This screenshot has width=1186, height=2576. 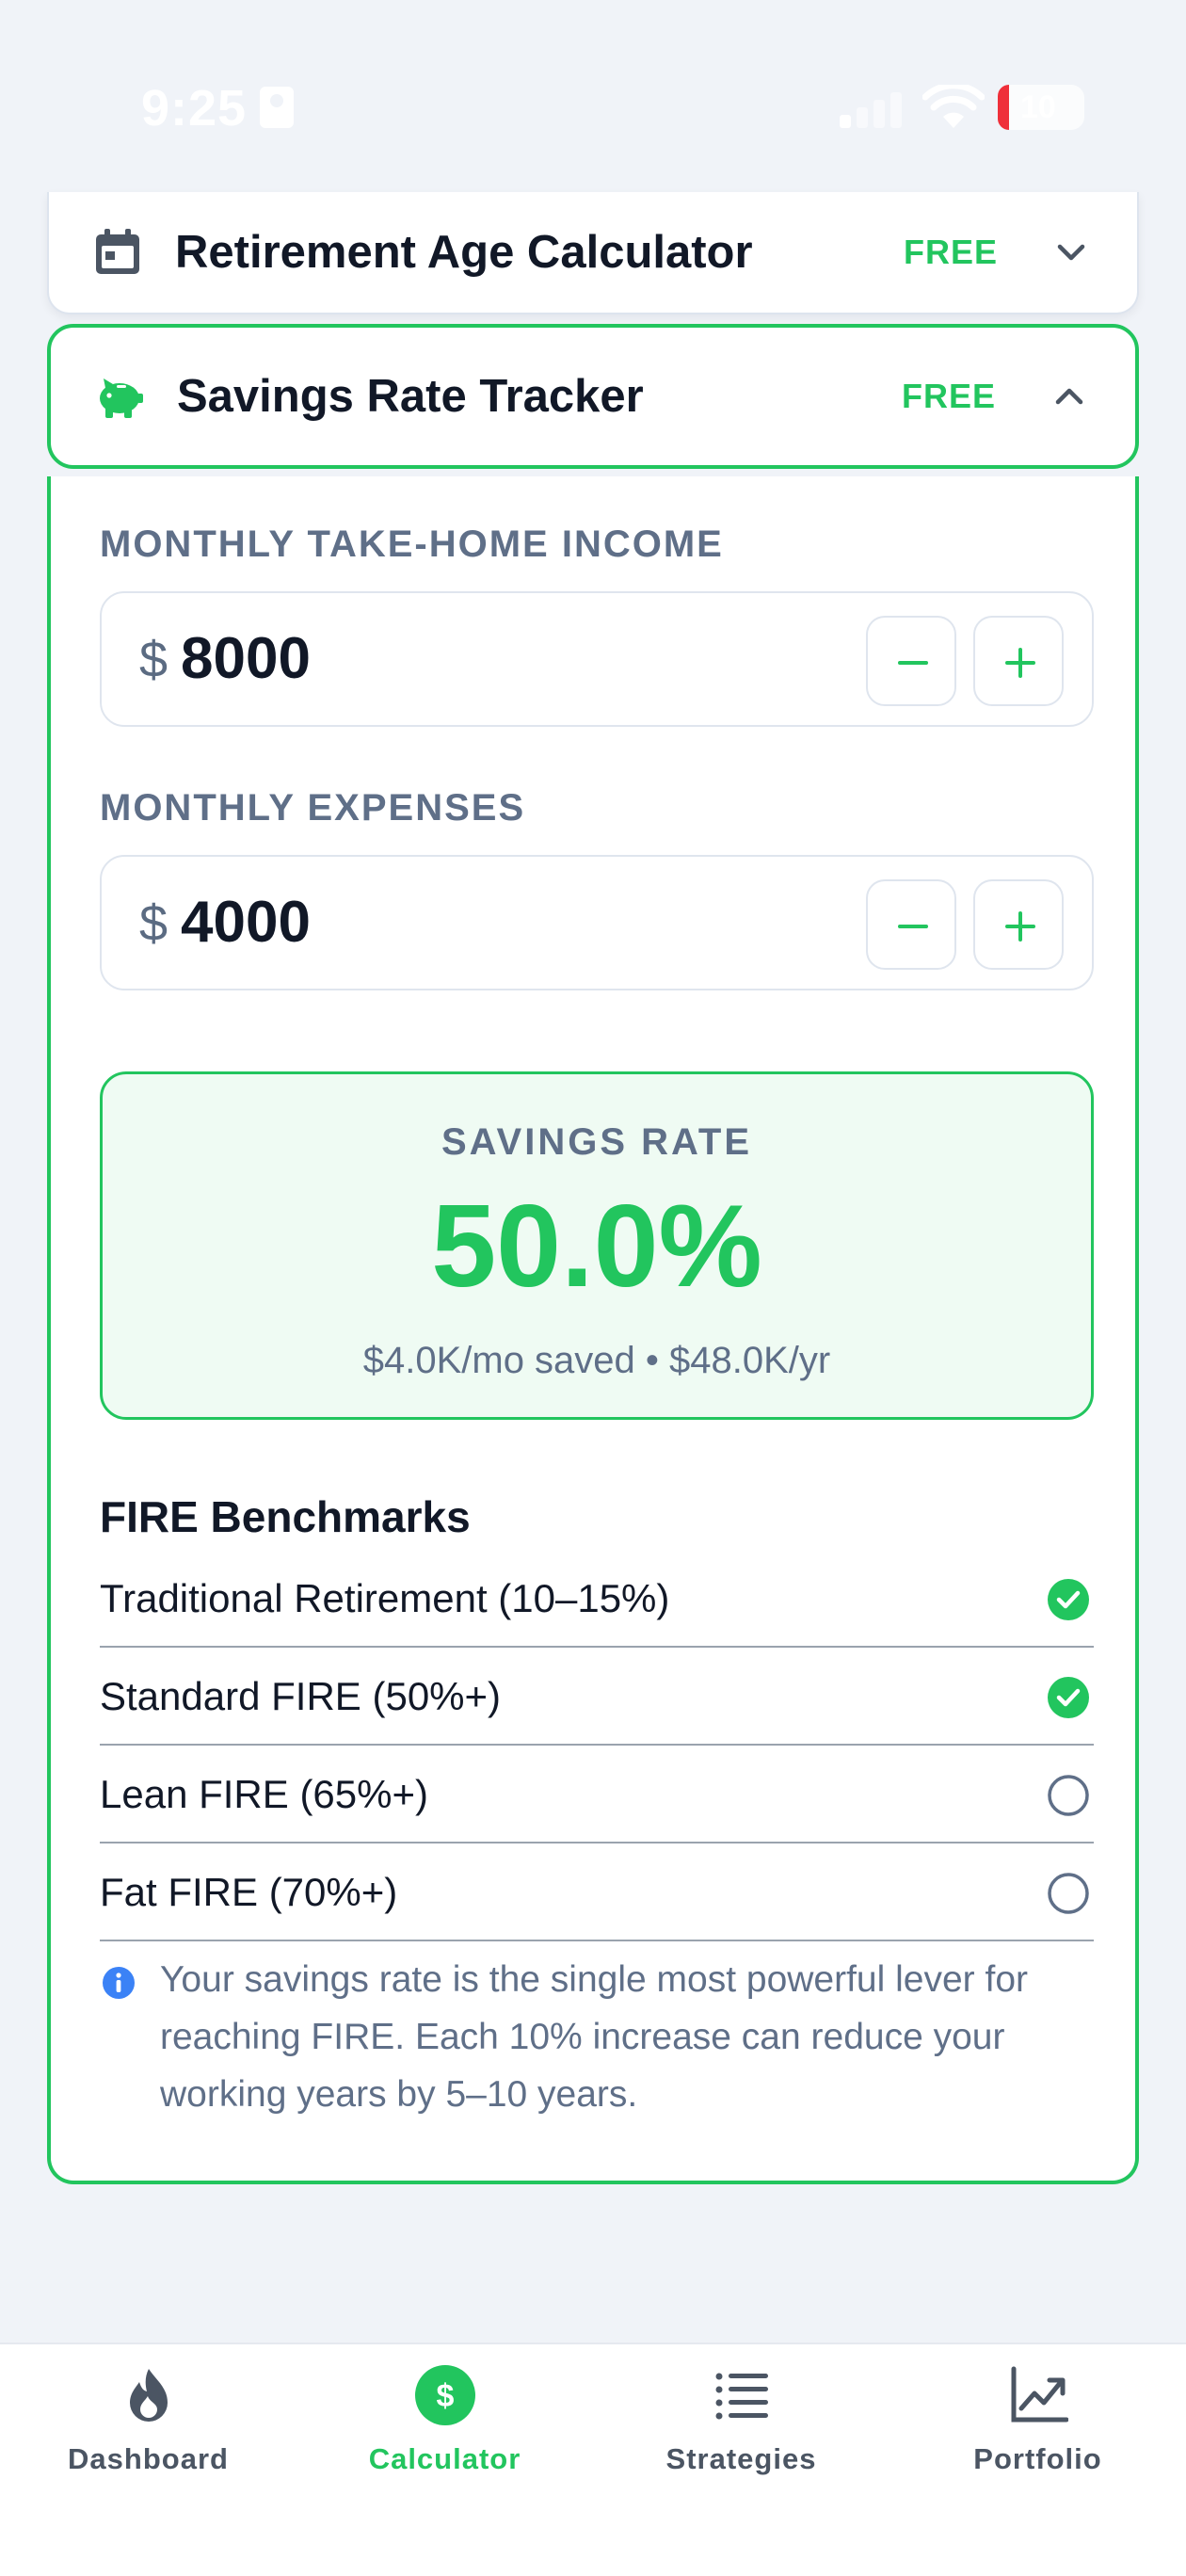 What do you see at coordinates (597, 1142) in the screenshot?
I see `savings-rate-label: SAVINGS RATE` at bounding box center [597, 1142].